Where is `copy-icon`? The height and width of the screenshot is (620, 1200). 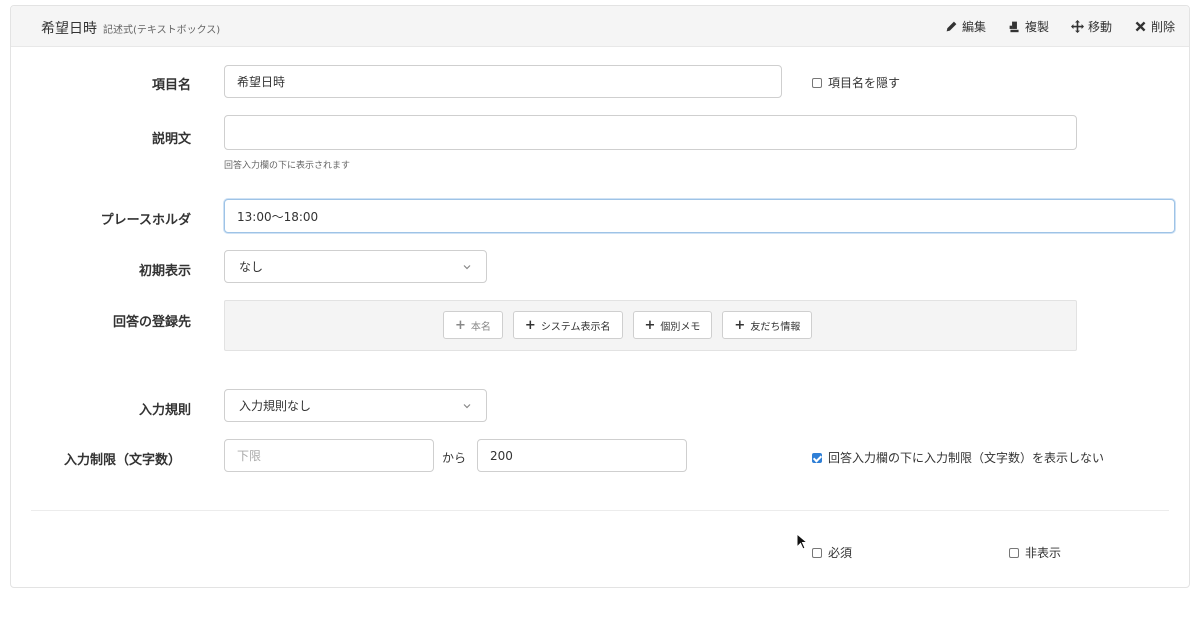 copy-icon is located at coordinates (1014, 27).